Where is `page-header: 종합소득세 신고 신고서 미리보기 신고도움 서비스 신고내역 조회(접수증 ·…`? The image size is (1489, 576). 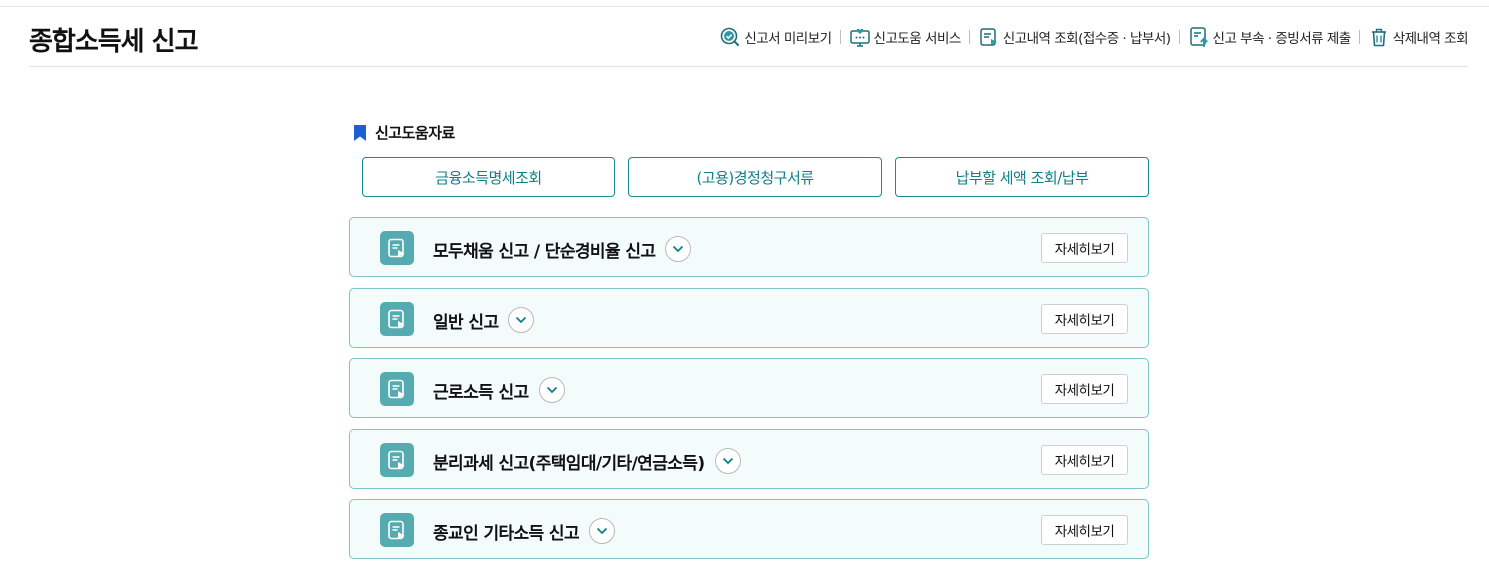
page-header: 종합소득세 신고 신고서 미리보기 신고도움 서비스 신고내역 조회(접수증 ·… is located at coordinates (749, 37).